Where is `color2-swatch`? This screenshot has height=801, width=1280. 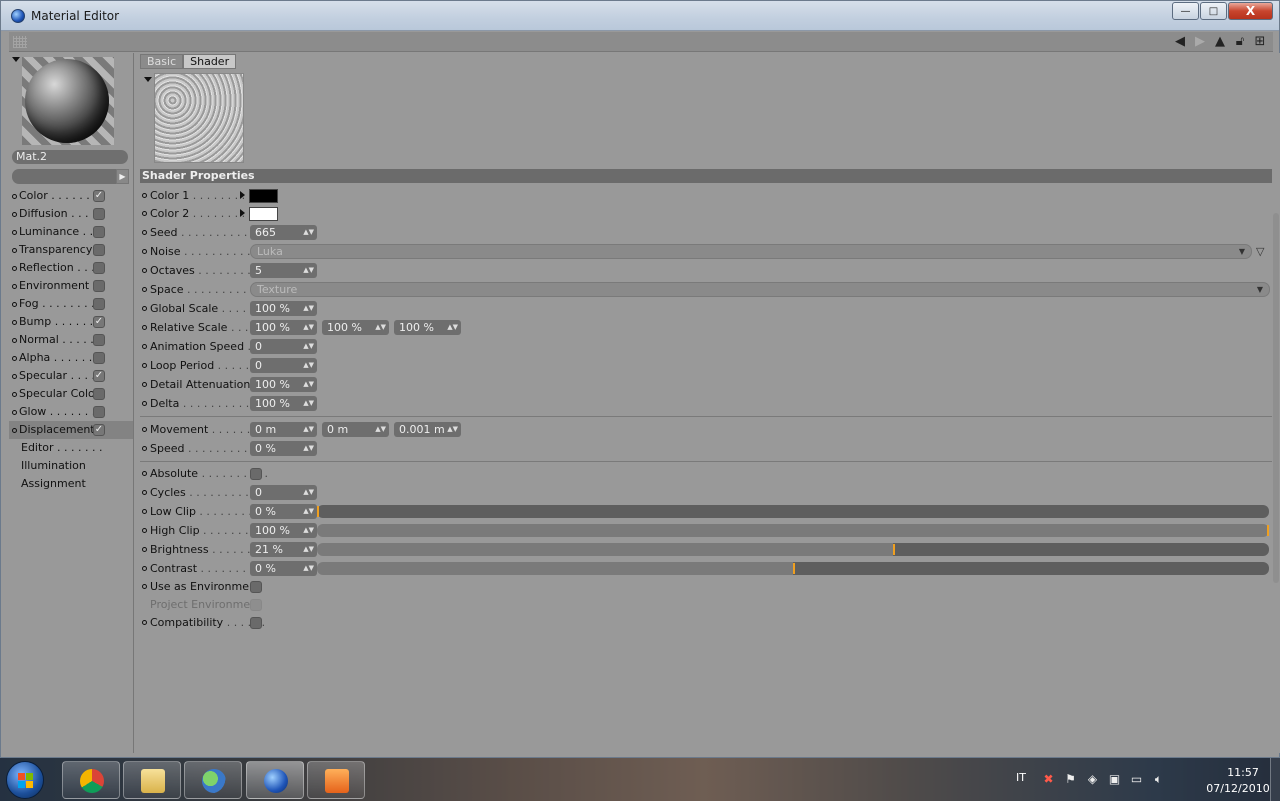
color2-swatch is located at coordinates (263, 214).